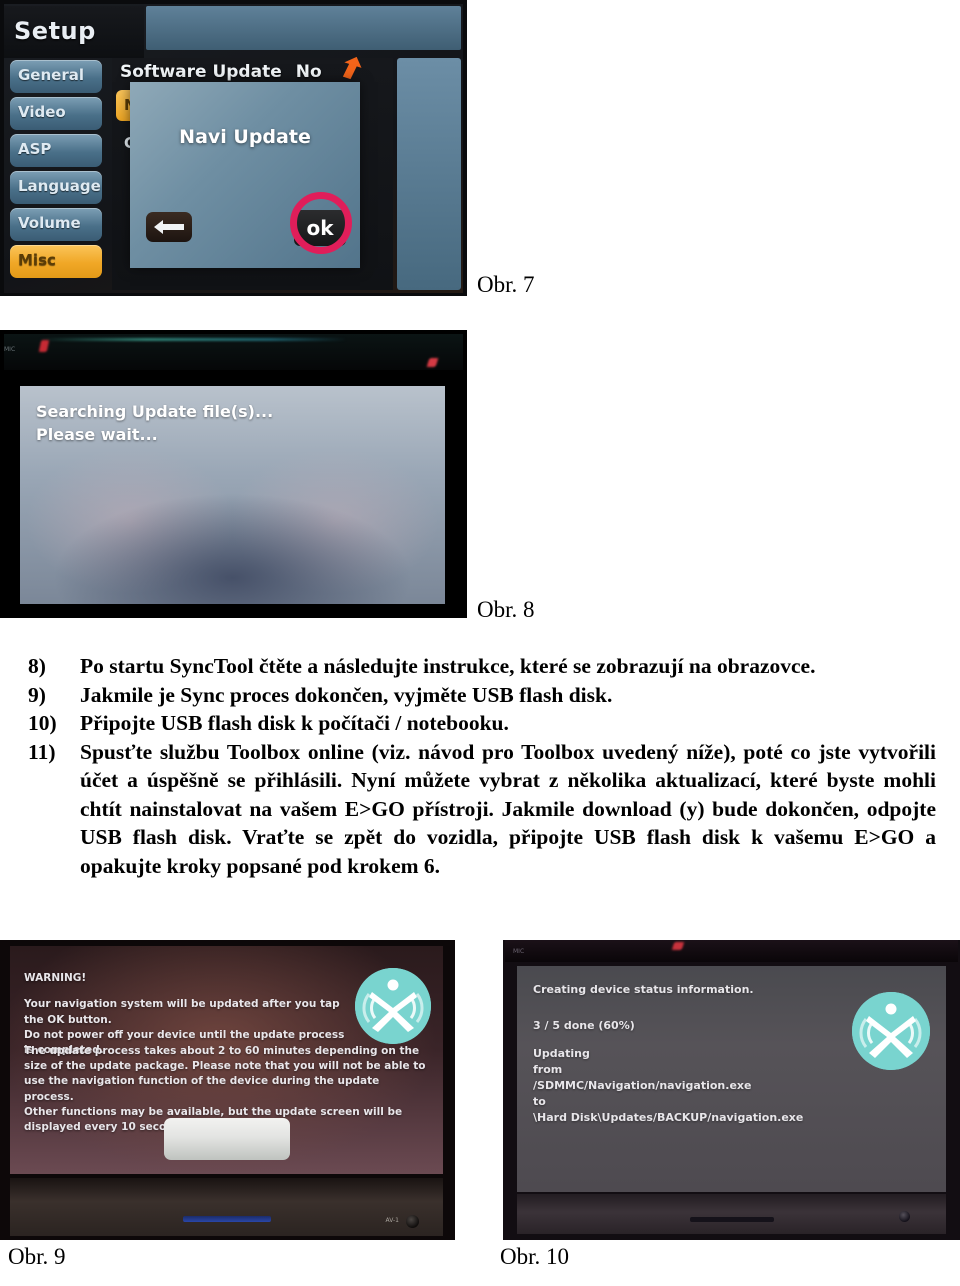 The width and height of the screenshot is (960, 1286). Describe the element at coordinates (55, 31) in the screenshot. I see `fig7-screen-title: Setup` at that location.